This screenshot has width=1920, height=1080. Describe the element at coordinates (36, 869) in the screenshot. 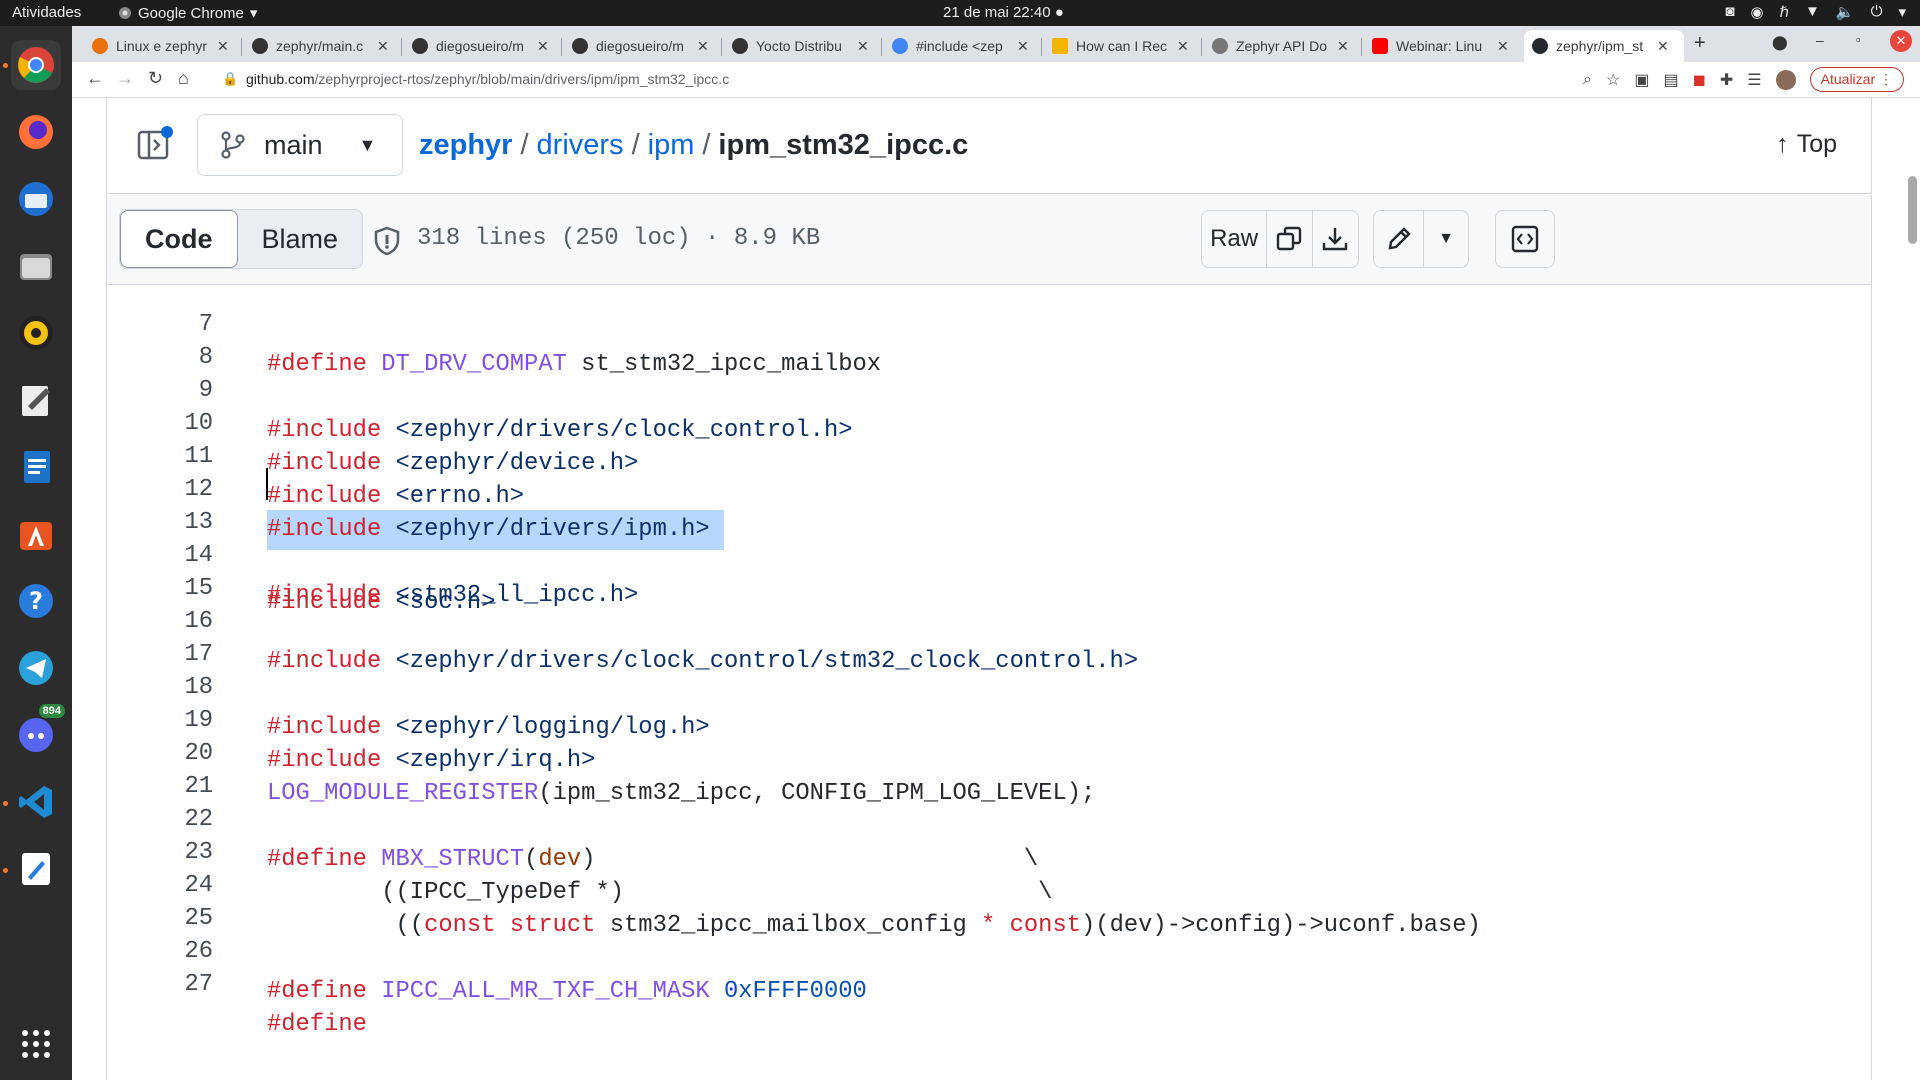

I see `gedit-dock-icon` at that location.